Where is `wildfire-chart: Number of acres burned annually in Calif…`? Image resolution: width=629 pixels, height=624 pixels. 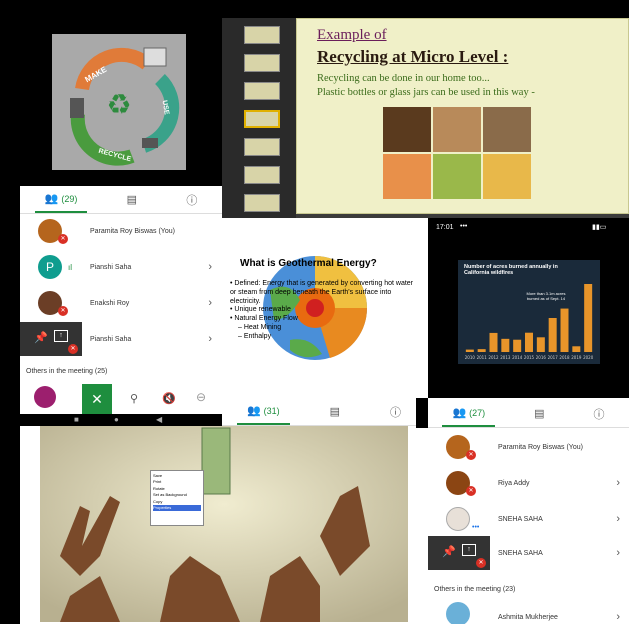 wildfire-chart: Number of acres burned annually in Calif… is located at coordinates (529, 312).